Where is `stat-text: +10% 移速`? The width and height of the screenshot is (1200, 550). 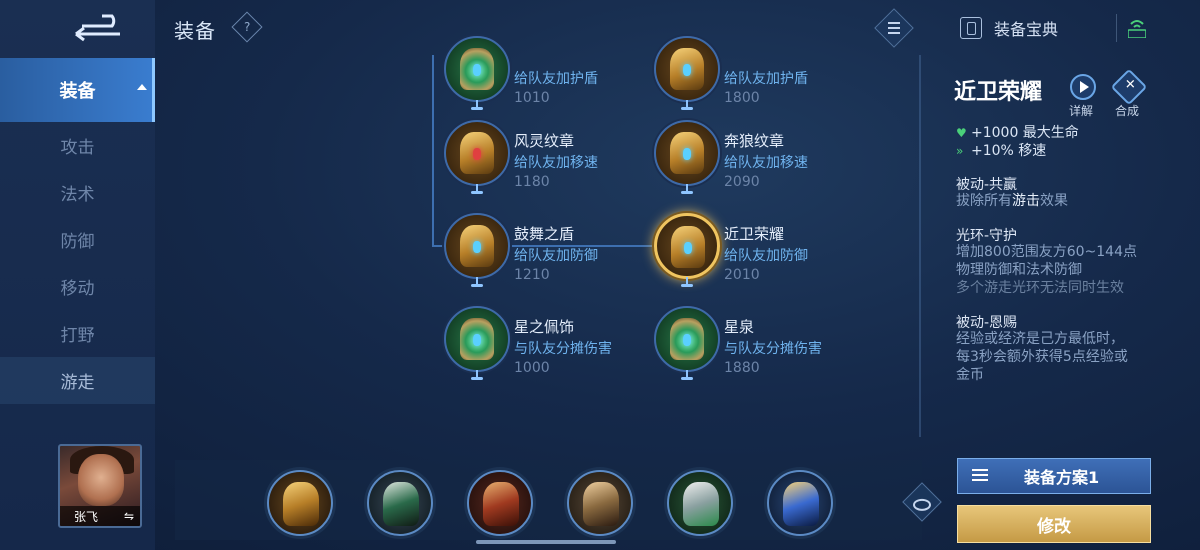
stat-text: +10% 移速 is located at coordinates (1009, 151).